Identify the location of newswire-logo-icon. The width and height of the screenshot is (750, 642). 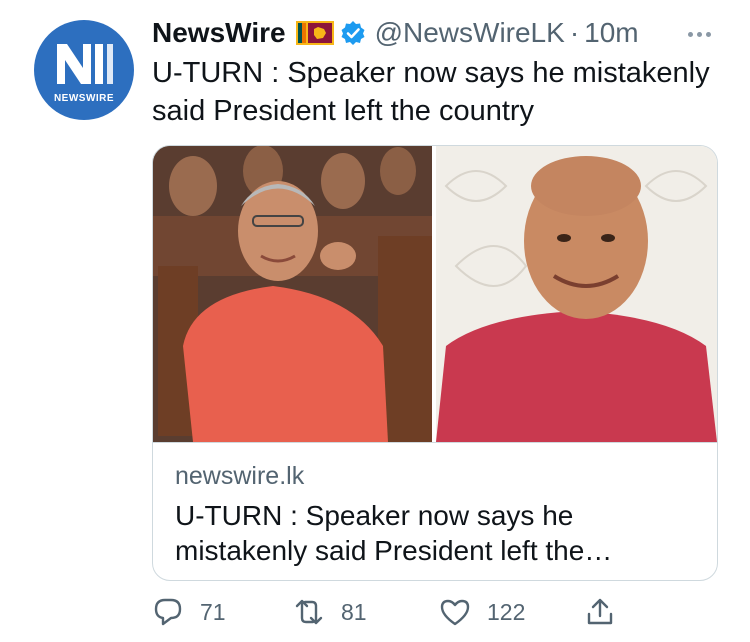
(85, 64).